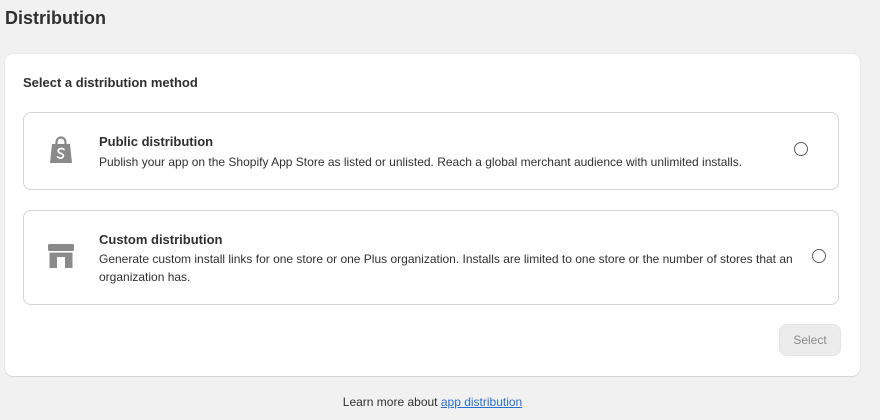 The width and height of the screenshot is (880, 420). I want to click on app-distribution-link: app distribution, so click(481, 402).